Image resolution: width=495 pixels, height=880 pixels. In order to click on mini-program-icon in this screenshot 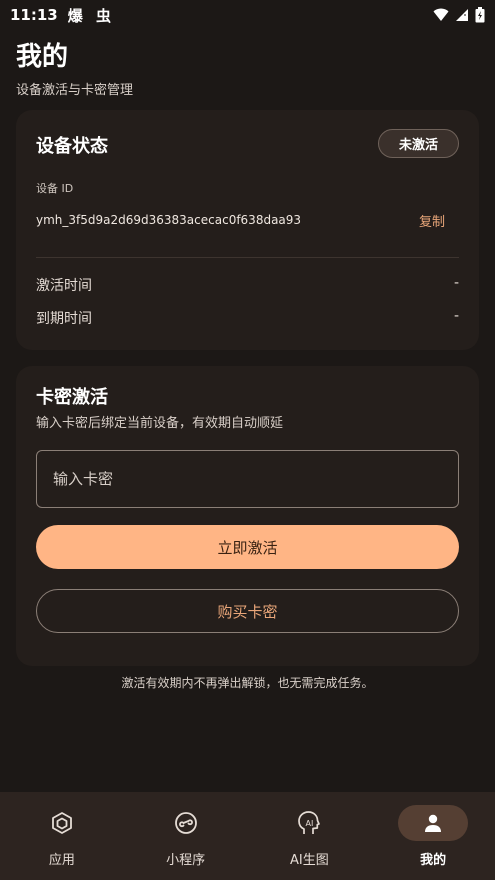, I will do `click(185, 823)`.